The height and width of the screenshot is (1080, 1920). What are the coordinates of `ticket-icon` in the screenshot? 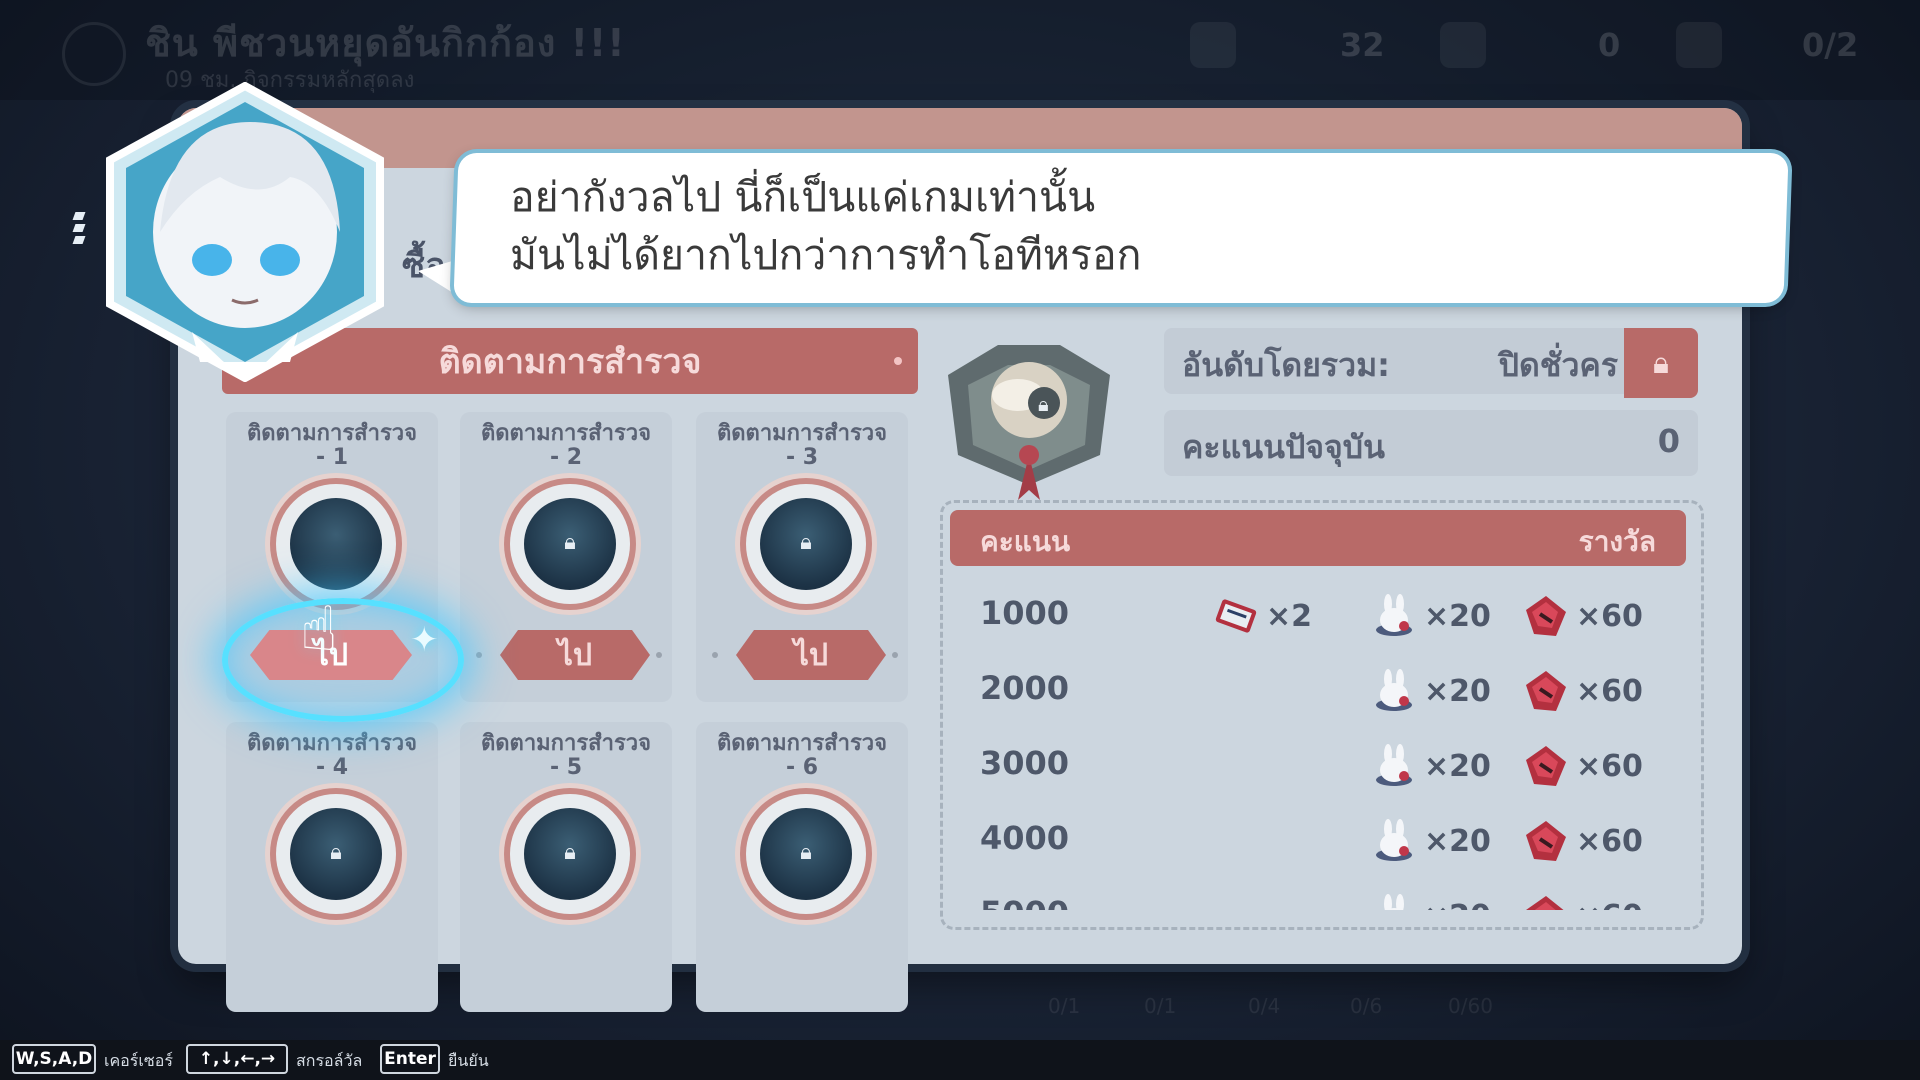 It's located at (1463, 45).